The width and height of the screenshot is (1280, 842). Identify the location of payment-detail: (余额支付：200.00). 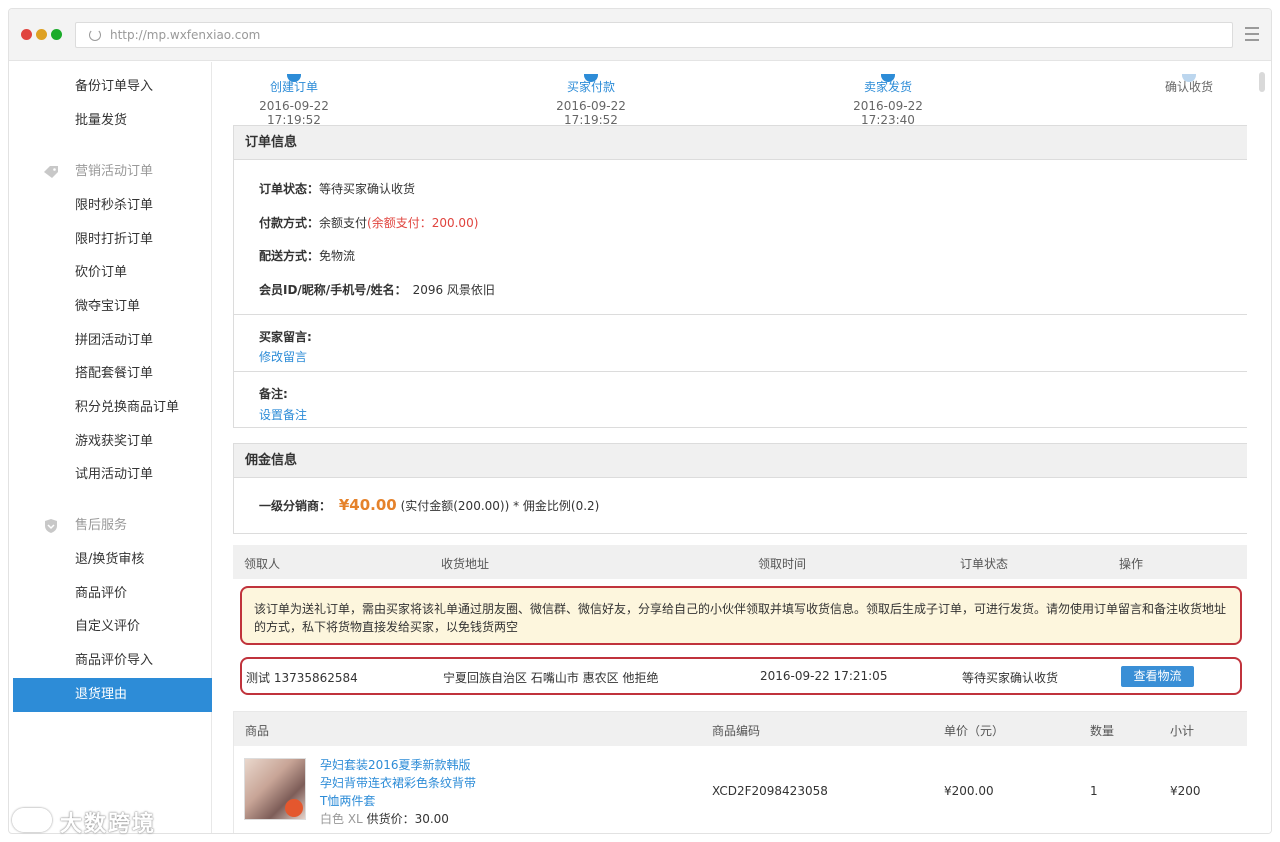
(423, 223).